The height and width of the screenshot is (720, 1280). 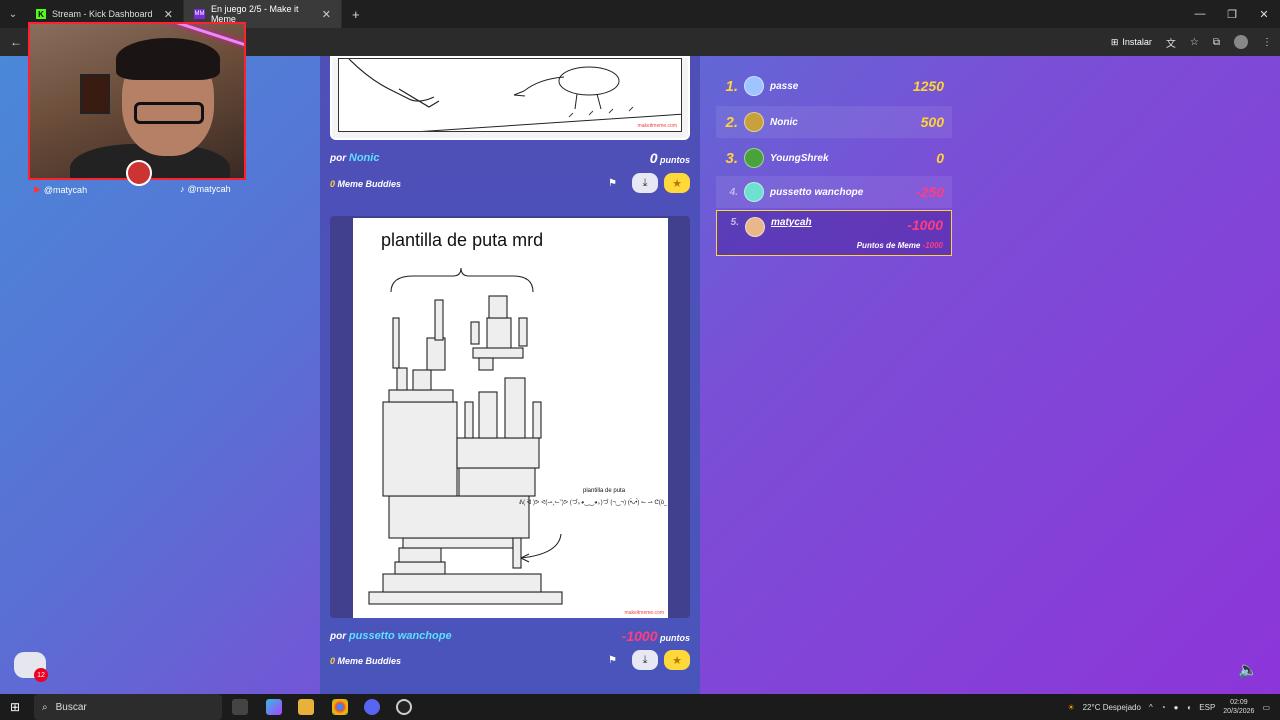 I want to click on obs-icon, so click(x=404, y=707).